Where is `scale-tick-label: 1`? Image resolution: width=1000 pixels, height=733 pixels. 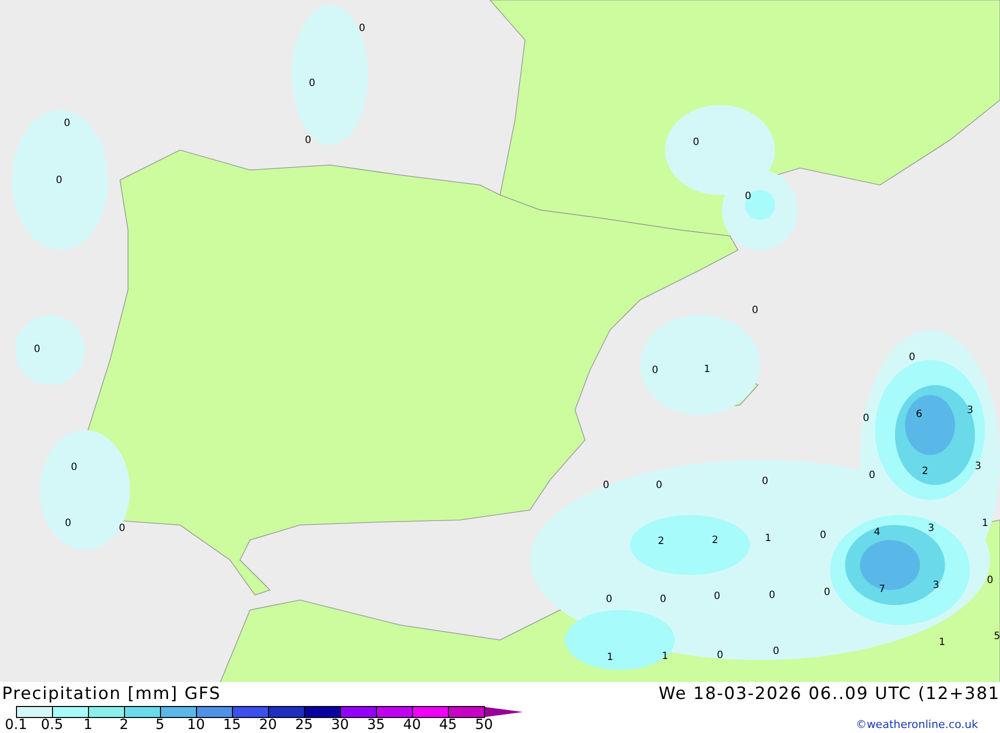 scale-tick-label: 1 is located at coordinates (88, 725).